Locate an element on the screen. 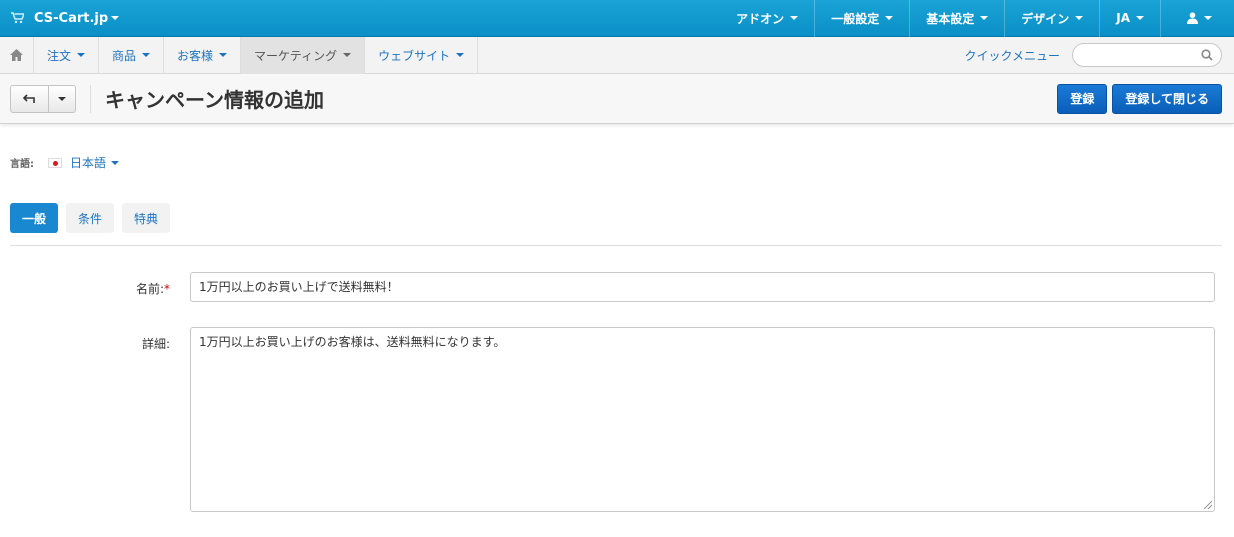 The height and width of the screenshot is (537, 1234). tab-divider is located at coordinates (616, 245).